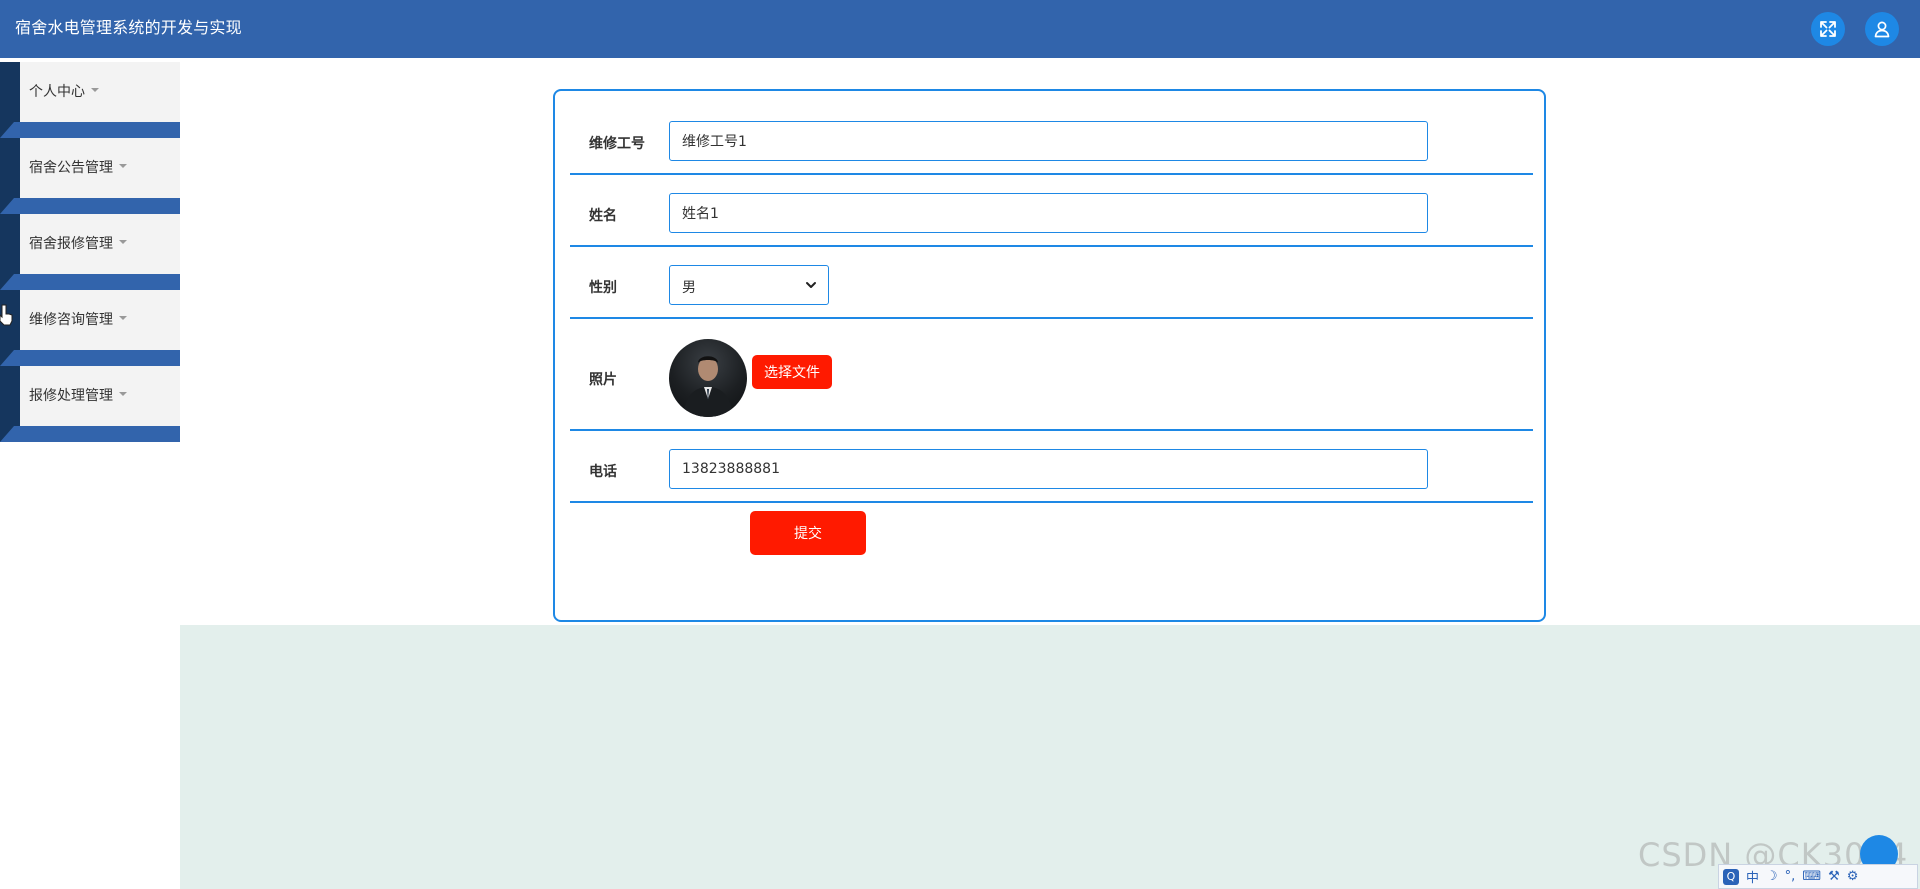  I want to click on sidebar: 个人中心 宿舍公告管理 宿舍报修管理 维修咨询管理 报修处理管理, so click(90, 473).